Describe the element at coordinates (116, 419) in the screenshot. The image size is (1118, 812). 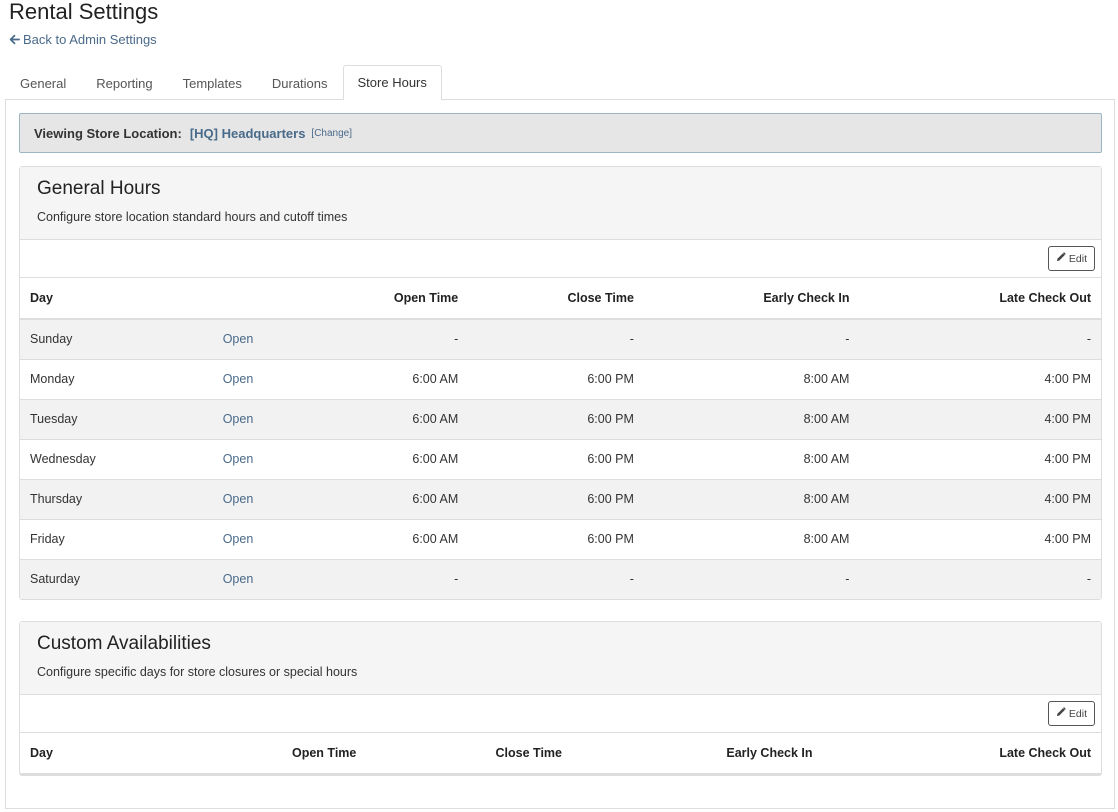
I see `day-cell: Tuesday` at that location.